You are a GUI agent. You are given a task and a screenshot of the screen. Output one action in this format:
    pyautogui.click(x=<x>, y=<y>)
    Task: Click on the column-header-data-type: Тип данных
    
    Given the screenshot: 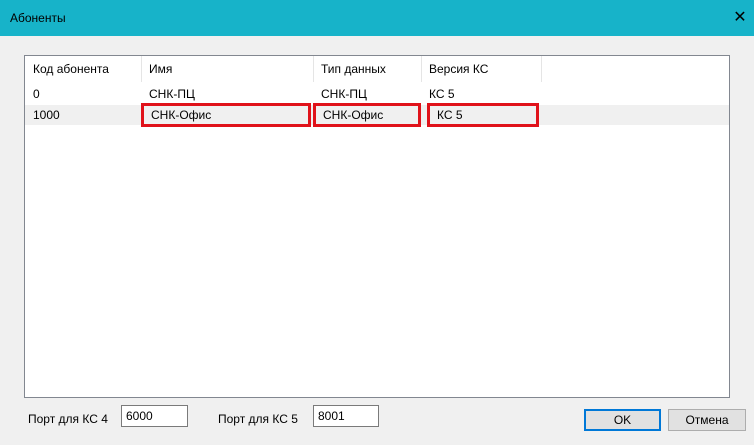 What is the action you would take?
    pyautogui.click(x=367, y=69)
    